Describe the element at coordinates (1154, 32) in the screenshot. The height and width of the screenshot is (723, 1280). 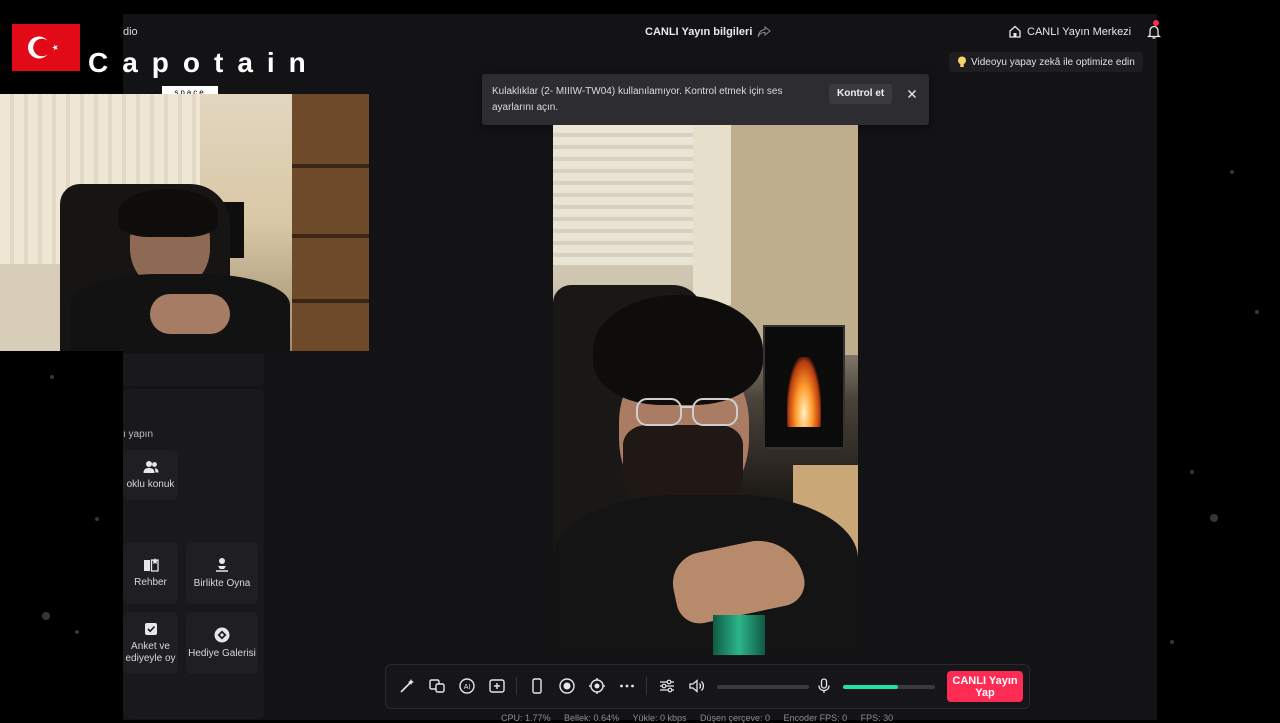
I see `bell-icon` at that location.